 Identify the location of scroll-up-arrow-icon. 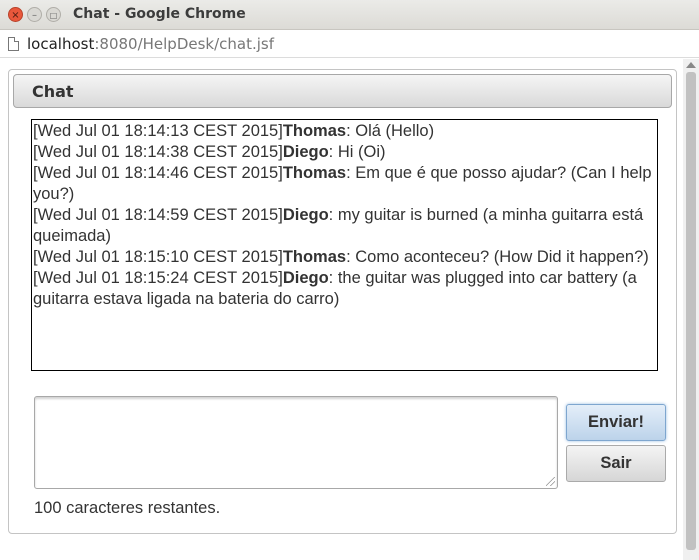
(691, 65).